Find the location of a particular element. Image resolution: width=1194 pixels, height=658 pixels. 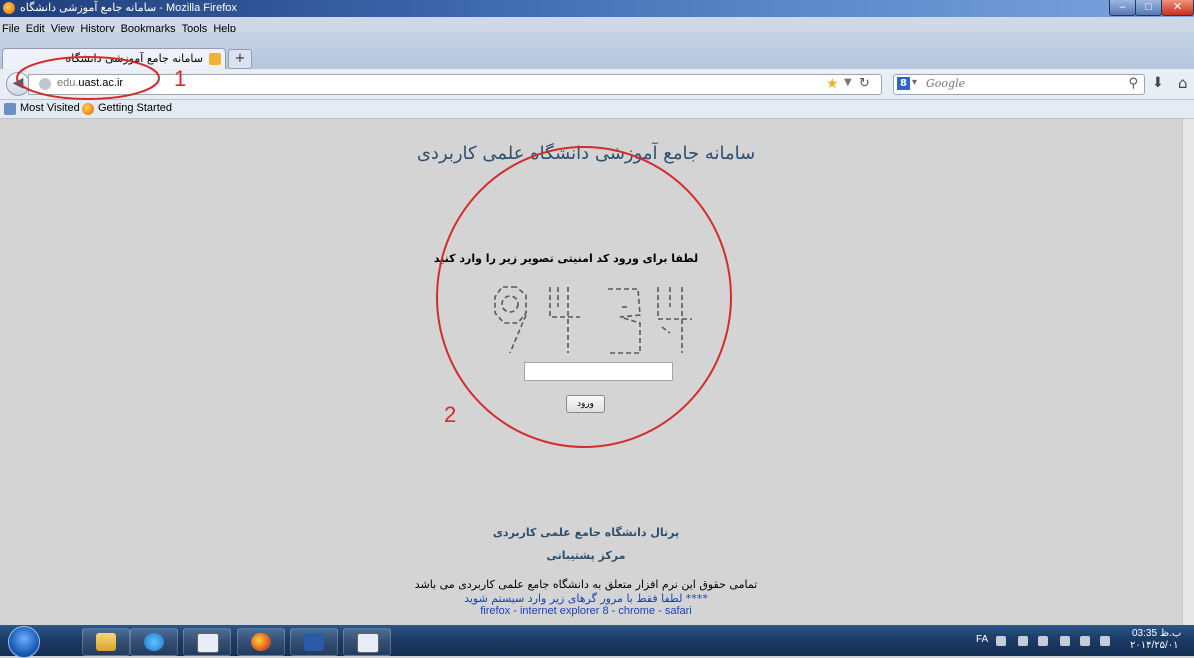

clock-date: ۲۰۱۴/۲۵/۰۱ is located at coordinates (1154, 645).